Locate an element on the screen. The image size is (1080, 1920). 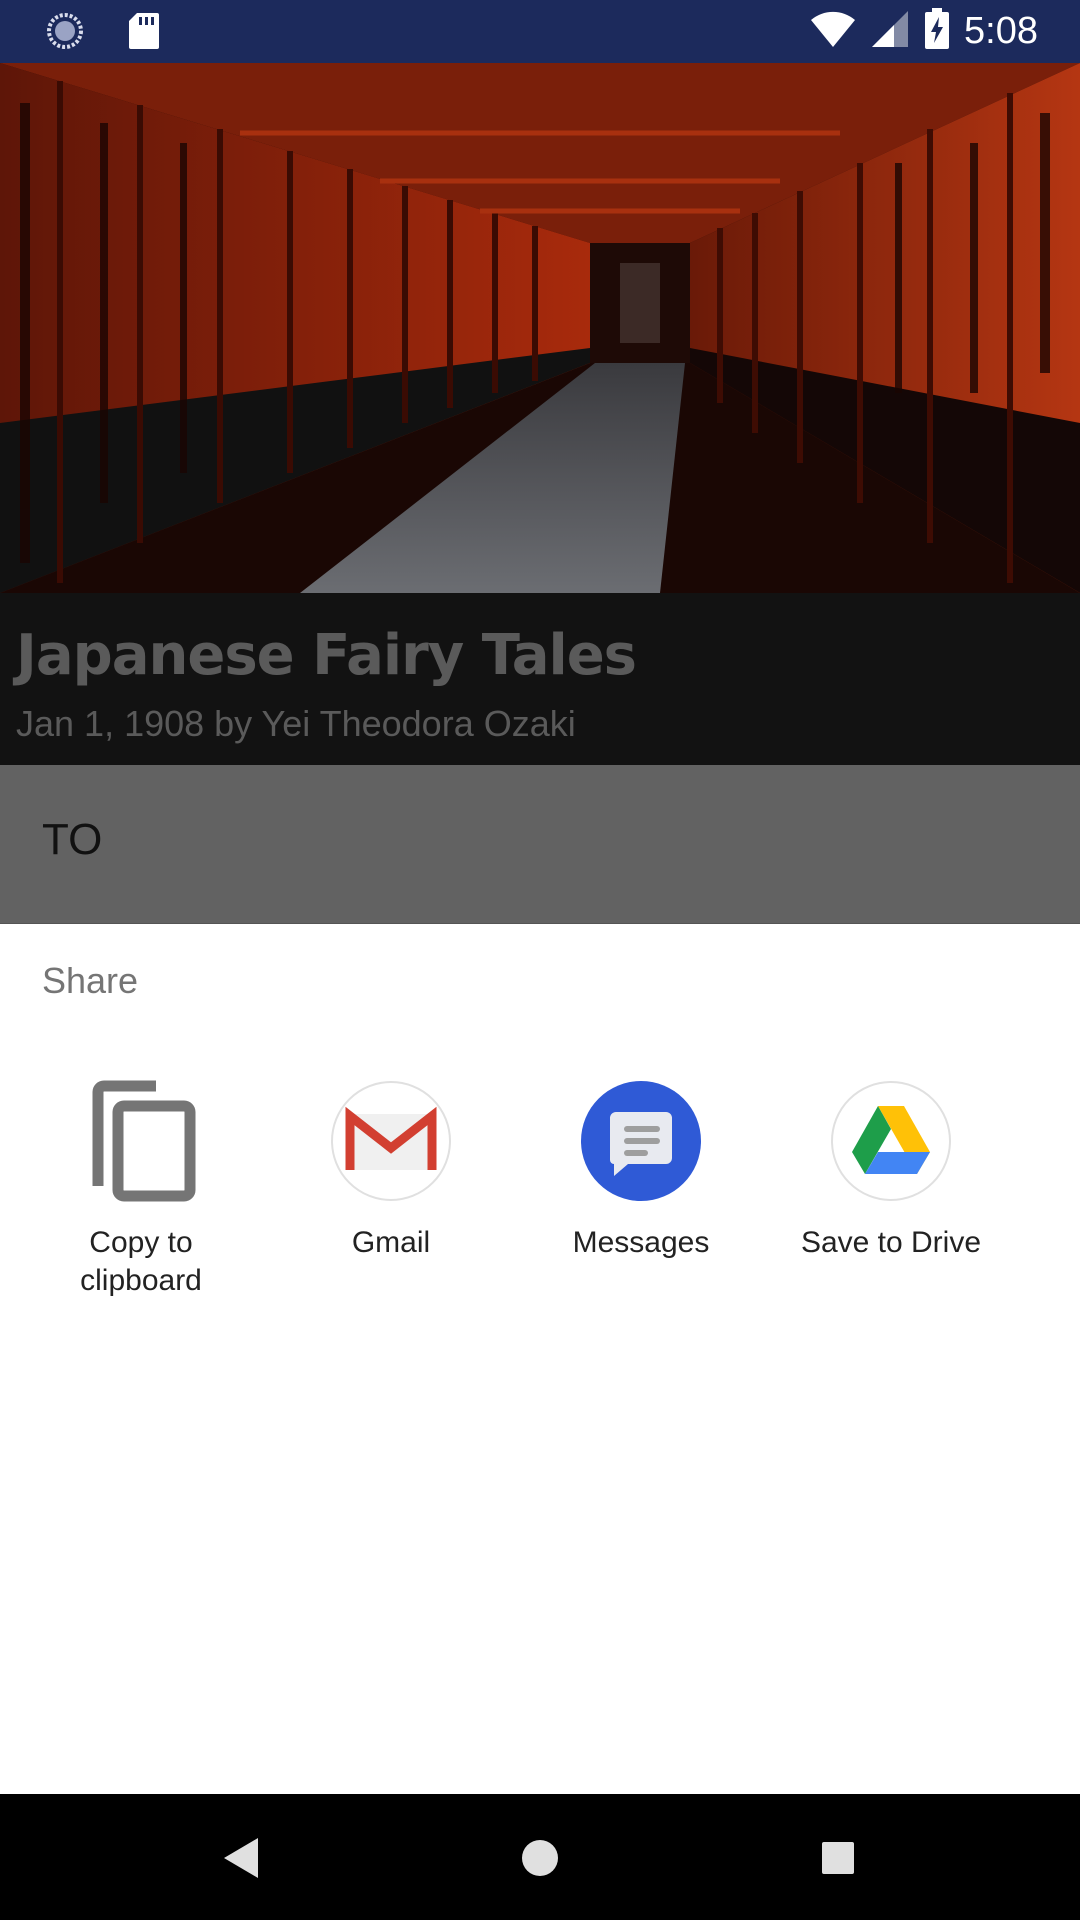
drive-icon is located at coordinates (891, 1141).